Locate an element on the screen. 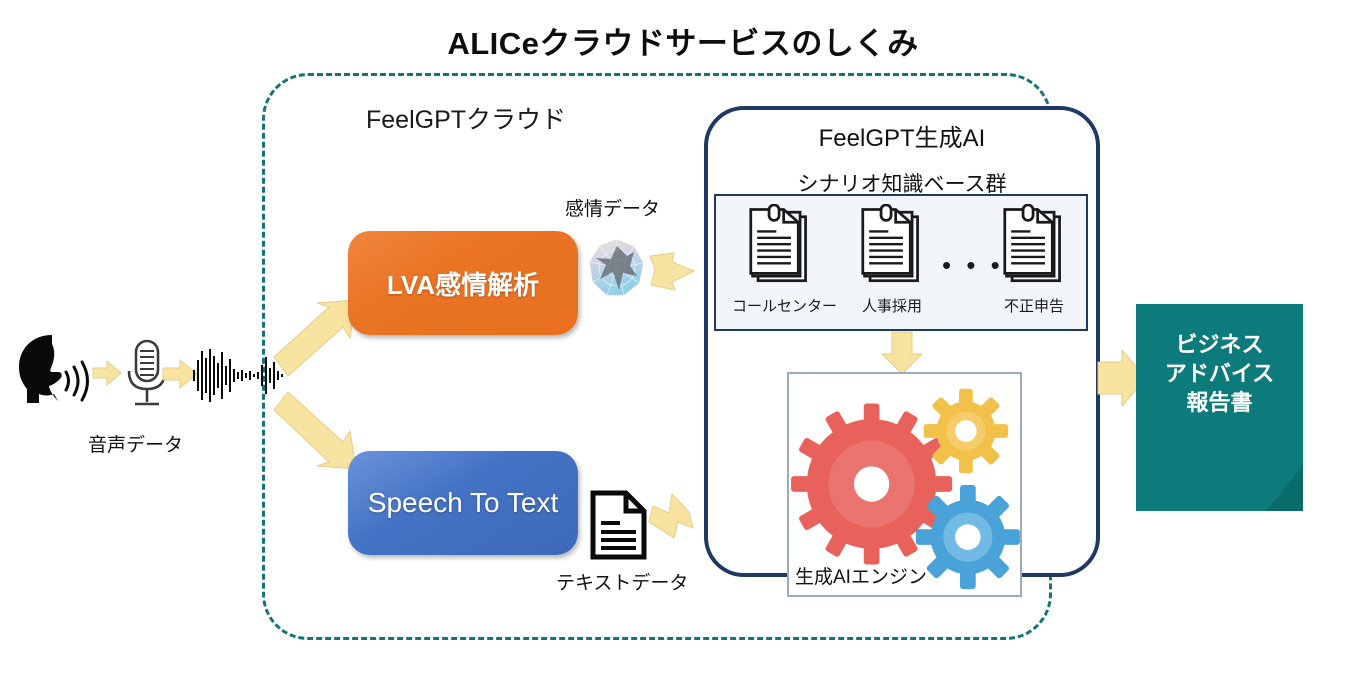 The image size is (1366, 680). text-data-label: テキストデータ is located at coordinates (622, 583).